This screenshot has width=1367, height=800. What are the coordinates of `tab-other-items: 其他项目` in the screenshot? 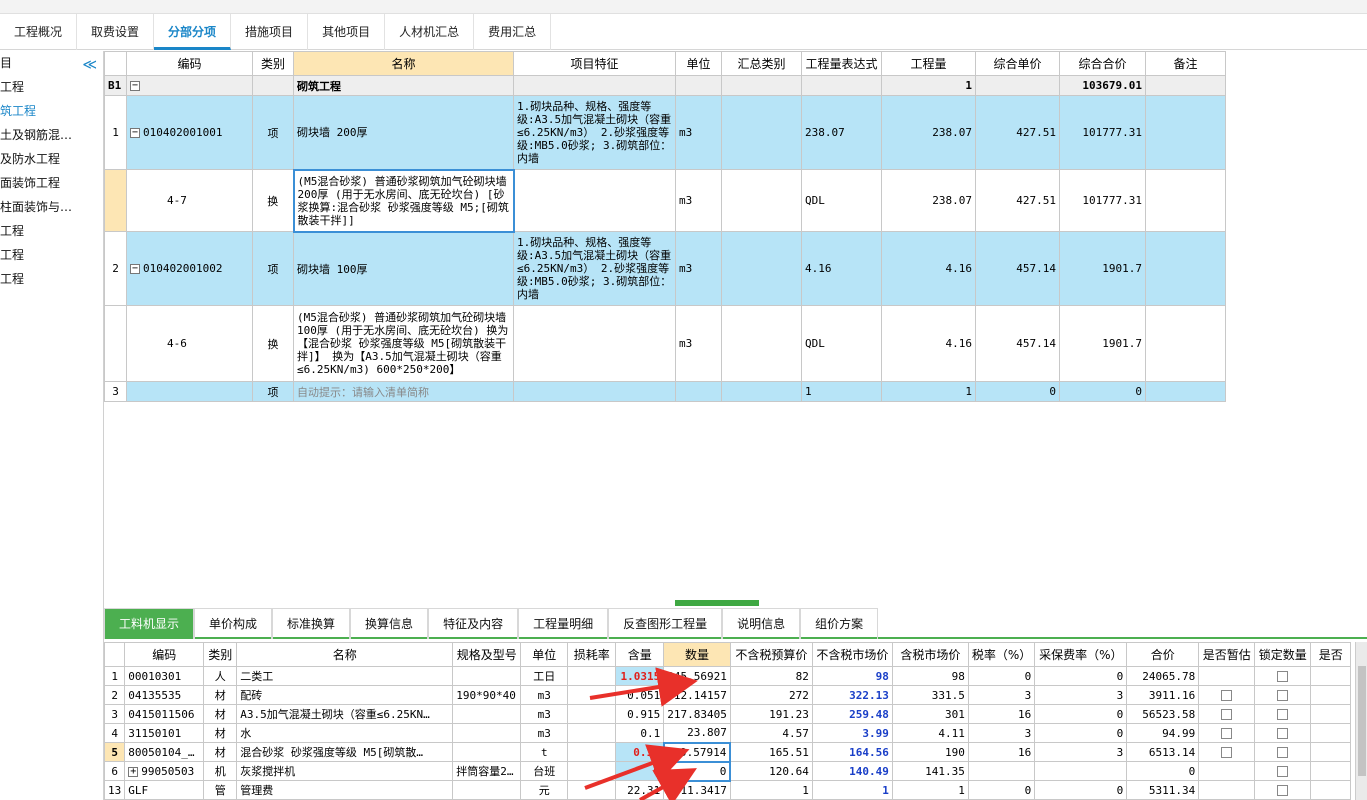 It's located at (347, 32).